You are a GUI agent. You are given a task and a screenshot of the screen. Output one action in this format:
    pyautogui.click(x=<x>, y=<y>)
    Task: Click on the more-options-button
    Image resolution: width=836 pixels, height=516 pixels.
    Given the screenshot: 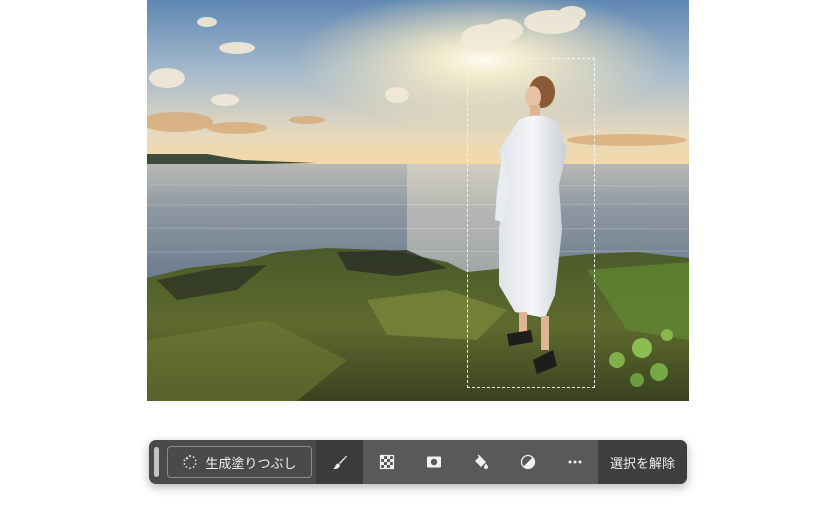 What is the action you would take?
    pyautogui.click(x=574, y=462)
    